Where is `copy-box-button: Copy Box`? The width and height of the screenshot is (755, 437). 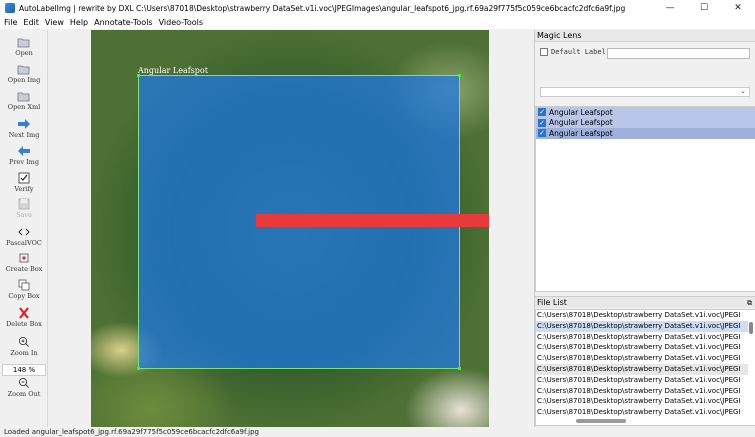
copy-box-button: Copy Box is located at coordinates (24, 289).